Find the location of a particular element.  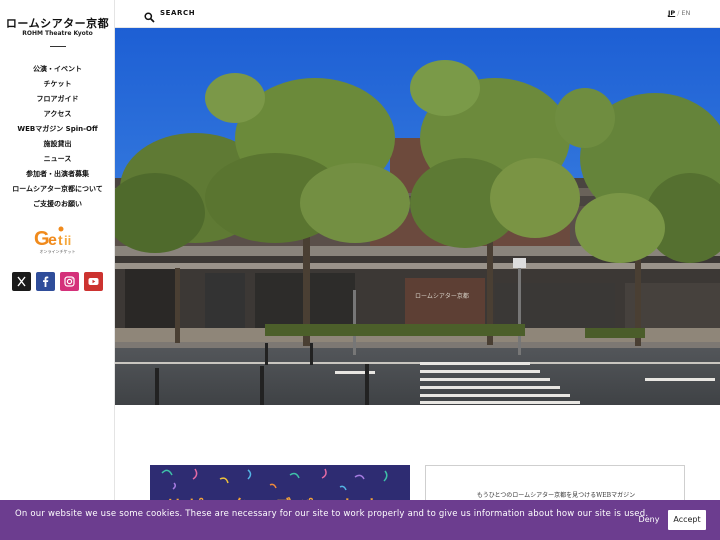

nav-item-tickets: チケット is located at coordinates (57, 84).